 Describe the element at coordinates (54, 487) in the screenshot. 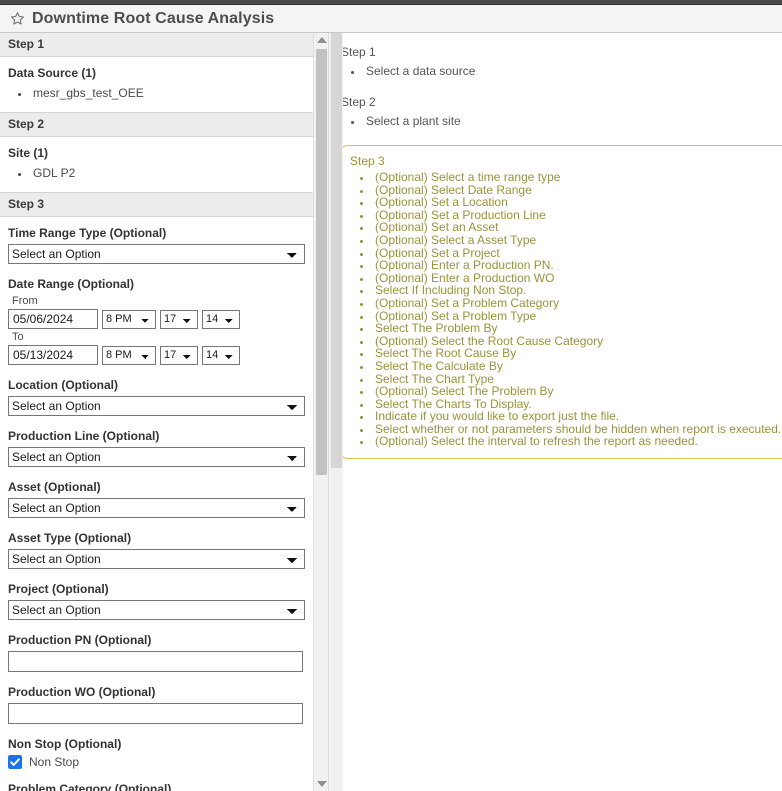

I see `asset-label: Asset (Optional)` at that location.